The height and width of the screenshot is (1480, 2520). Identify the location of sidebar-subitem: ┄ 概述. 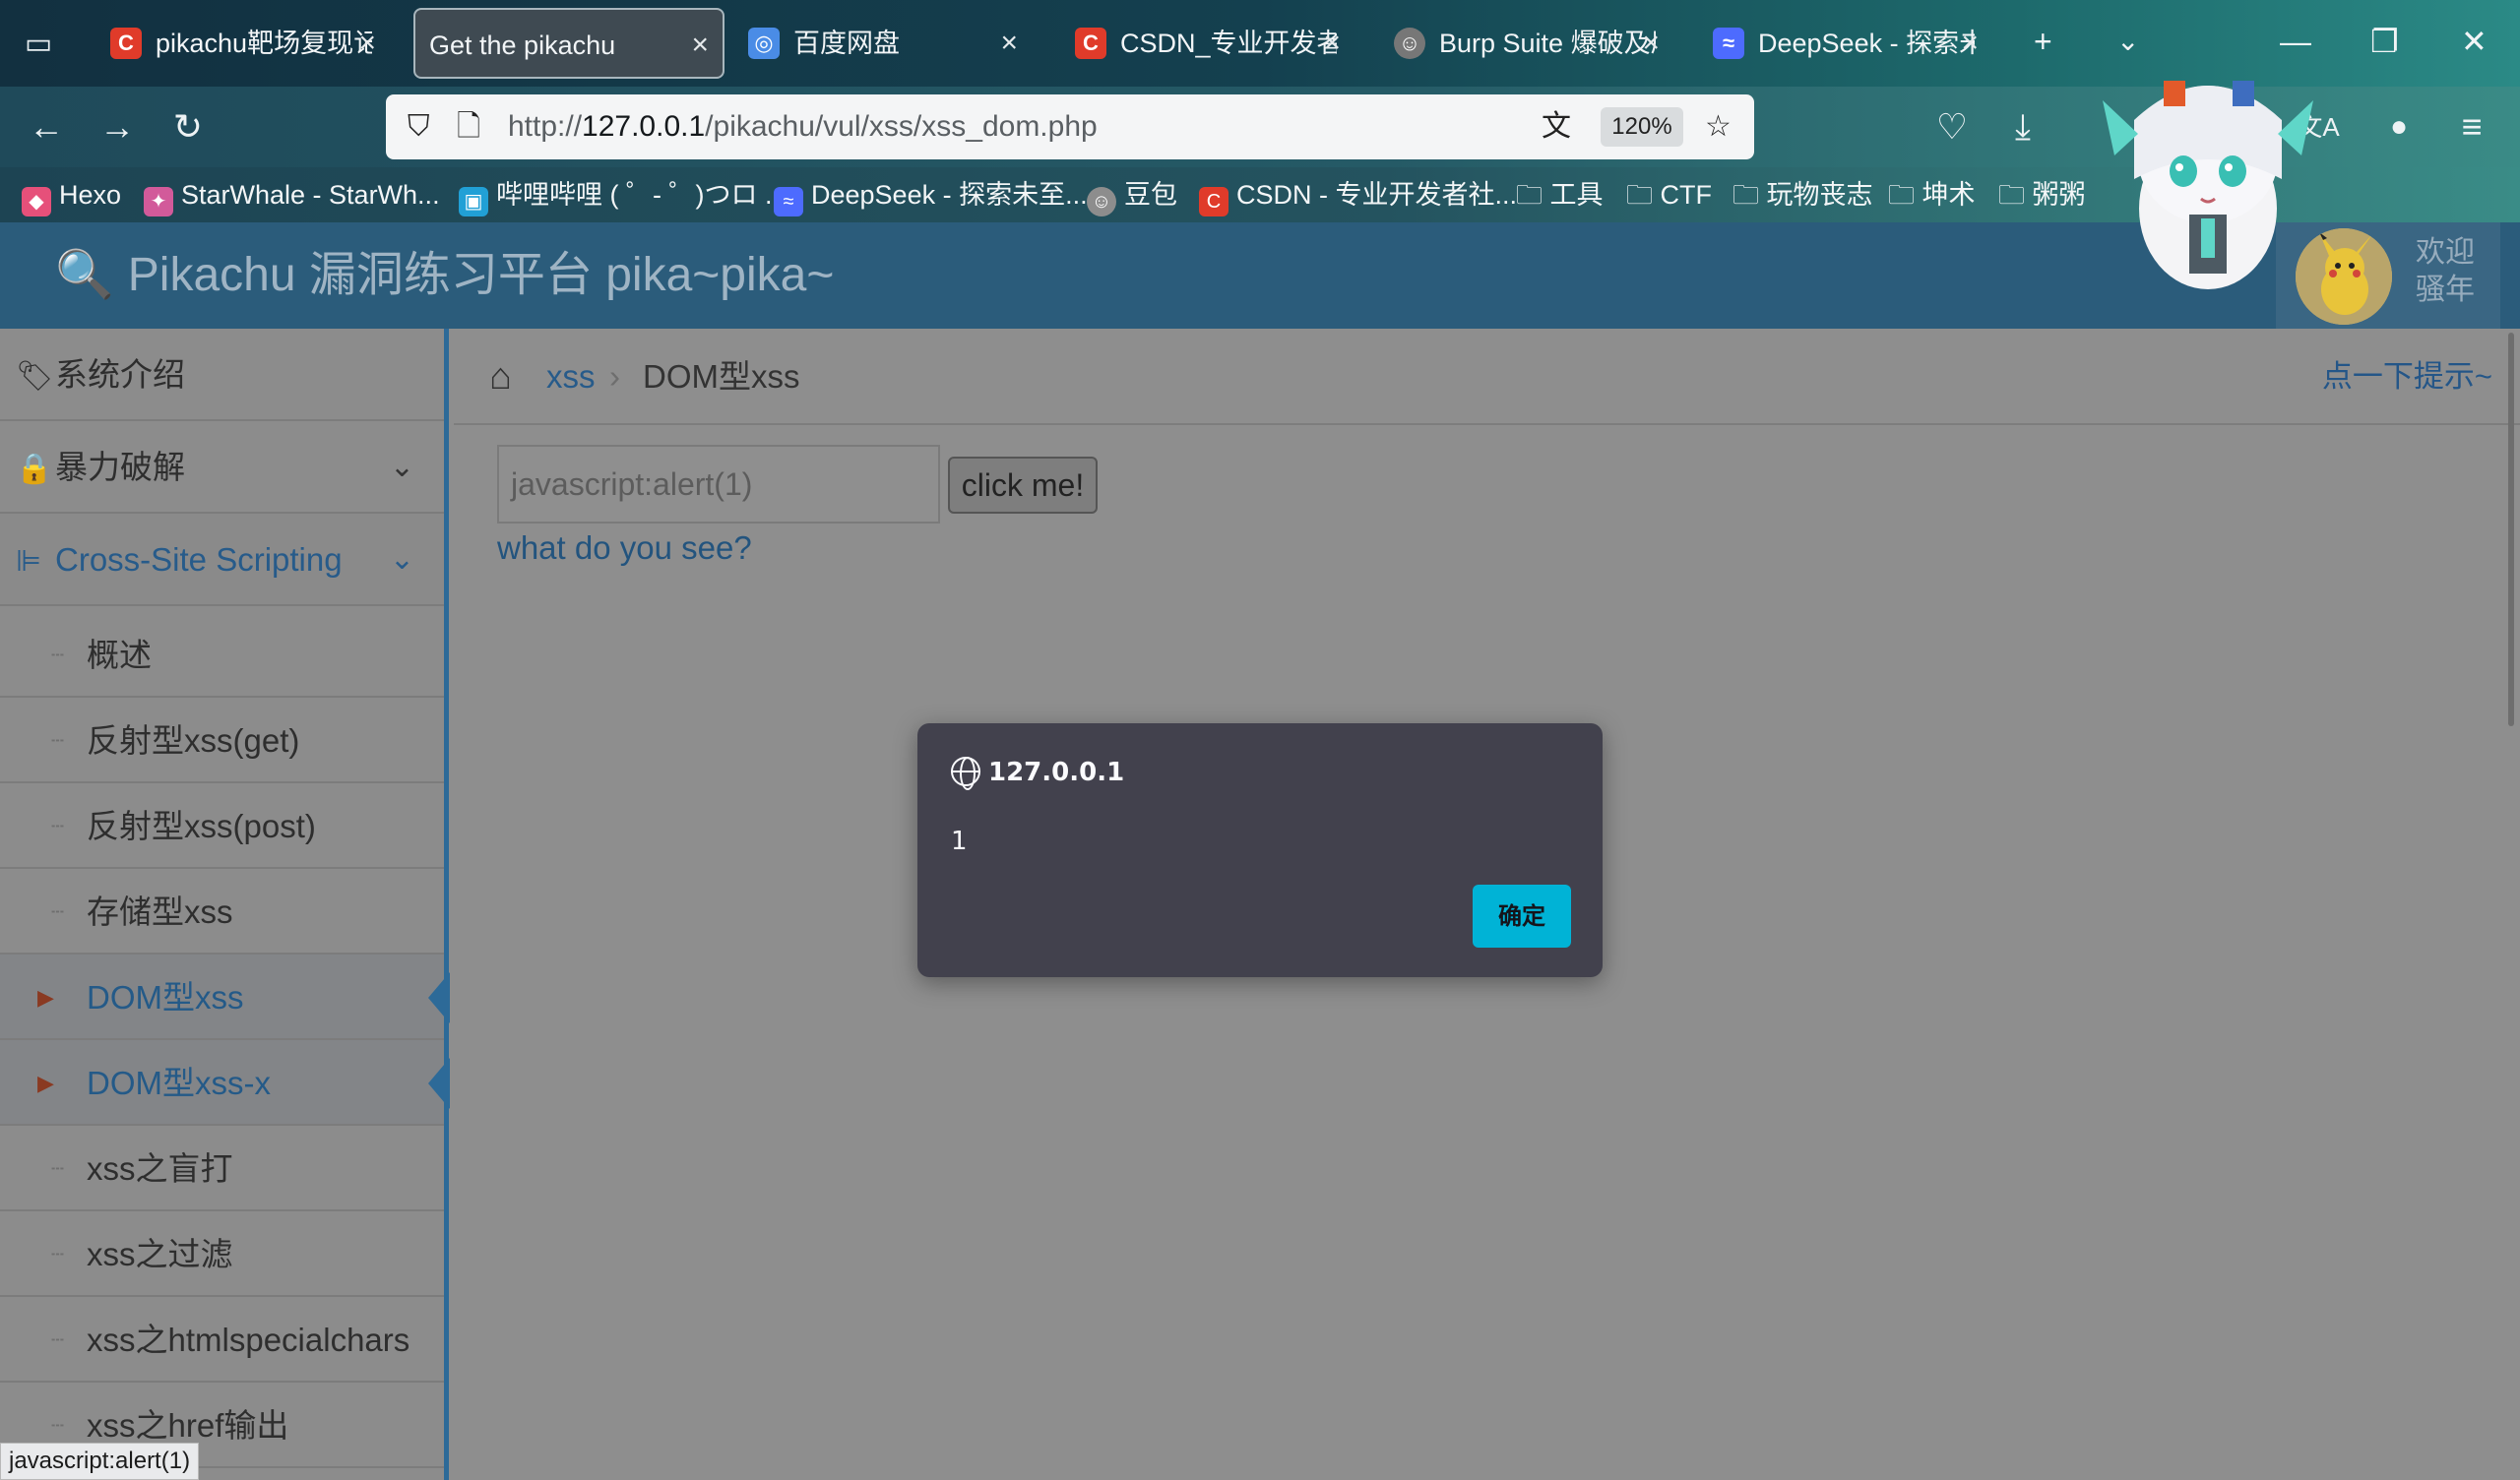
(222, 655).